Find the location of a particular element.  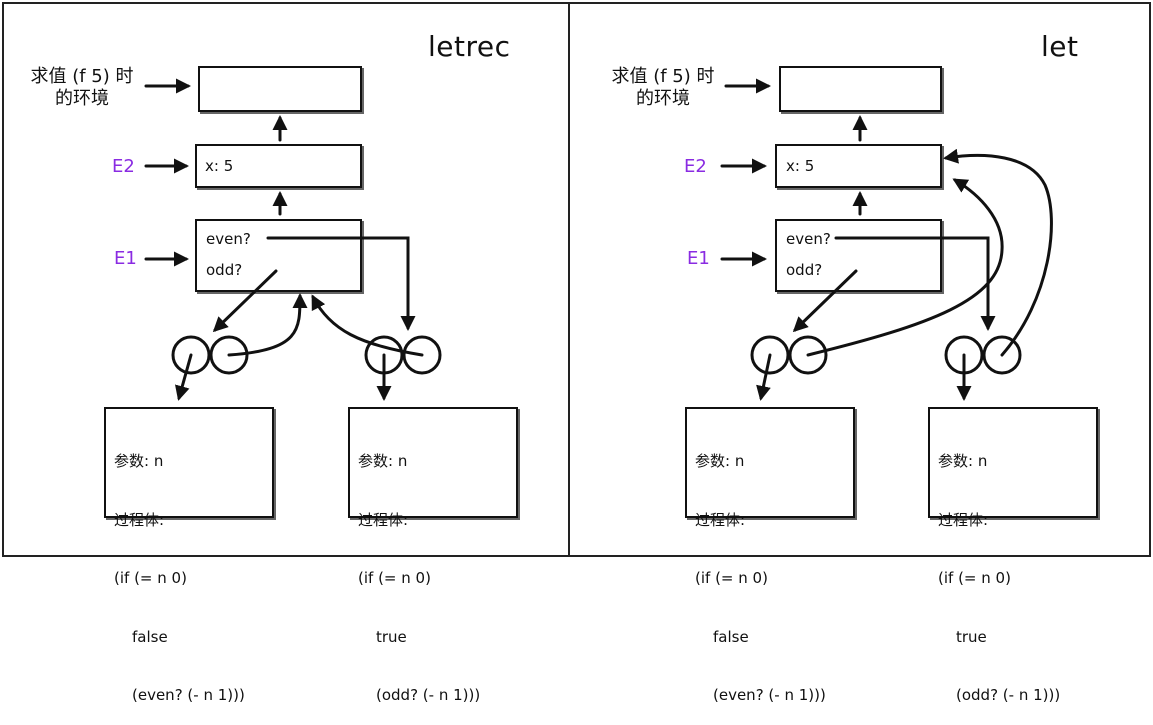

let-title: let is located at coordinates (1060, 46).